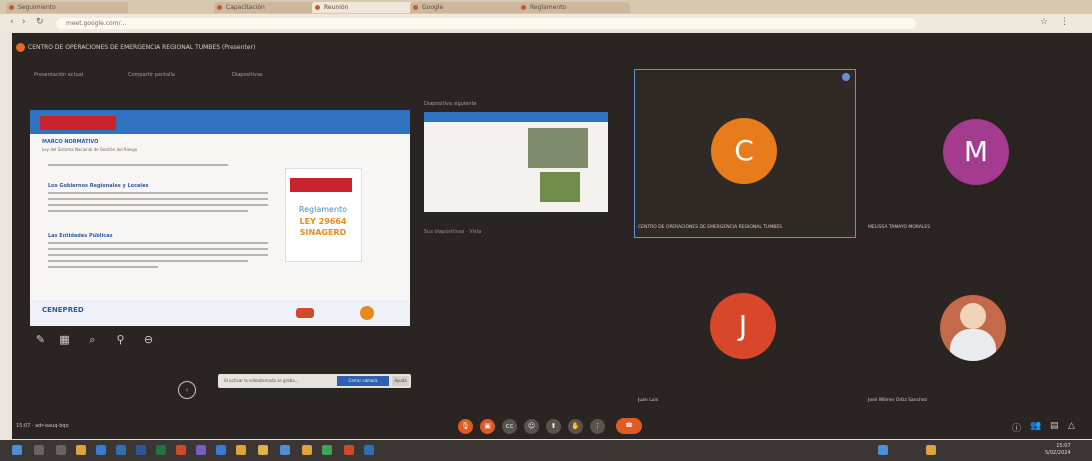 Image resolution: width=1092 pixels, height=461 pixels. What do you see at coordinates (450, 104) in the screenshot?
I see `next-slide-label: Diapositiva siguiente` at bounding box center [450, 104].